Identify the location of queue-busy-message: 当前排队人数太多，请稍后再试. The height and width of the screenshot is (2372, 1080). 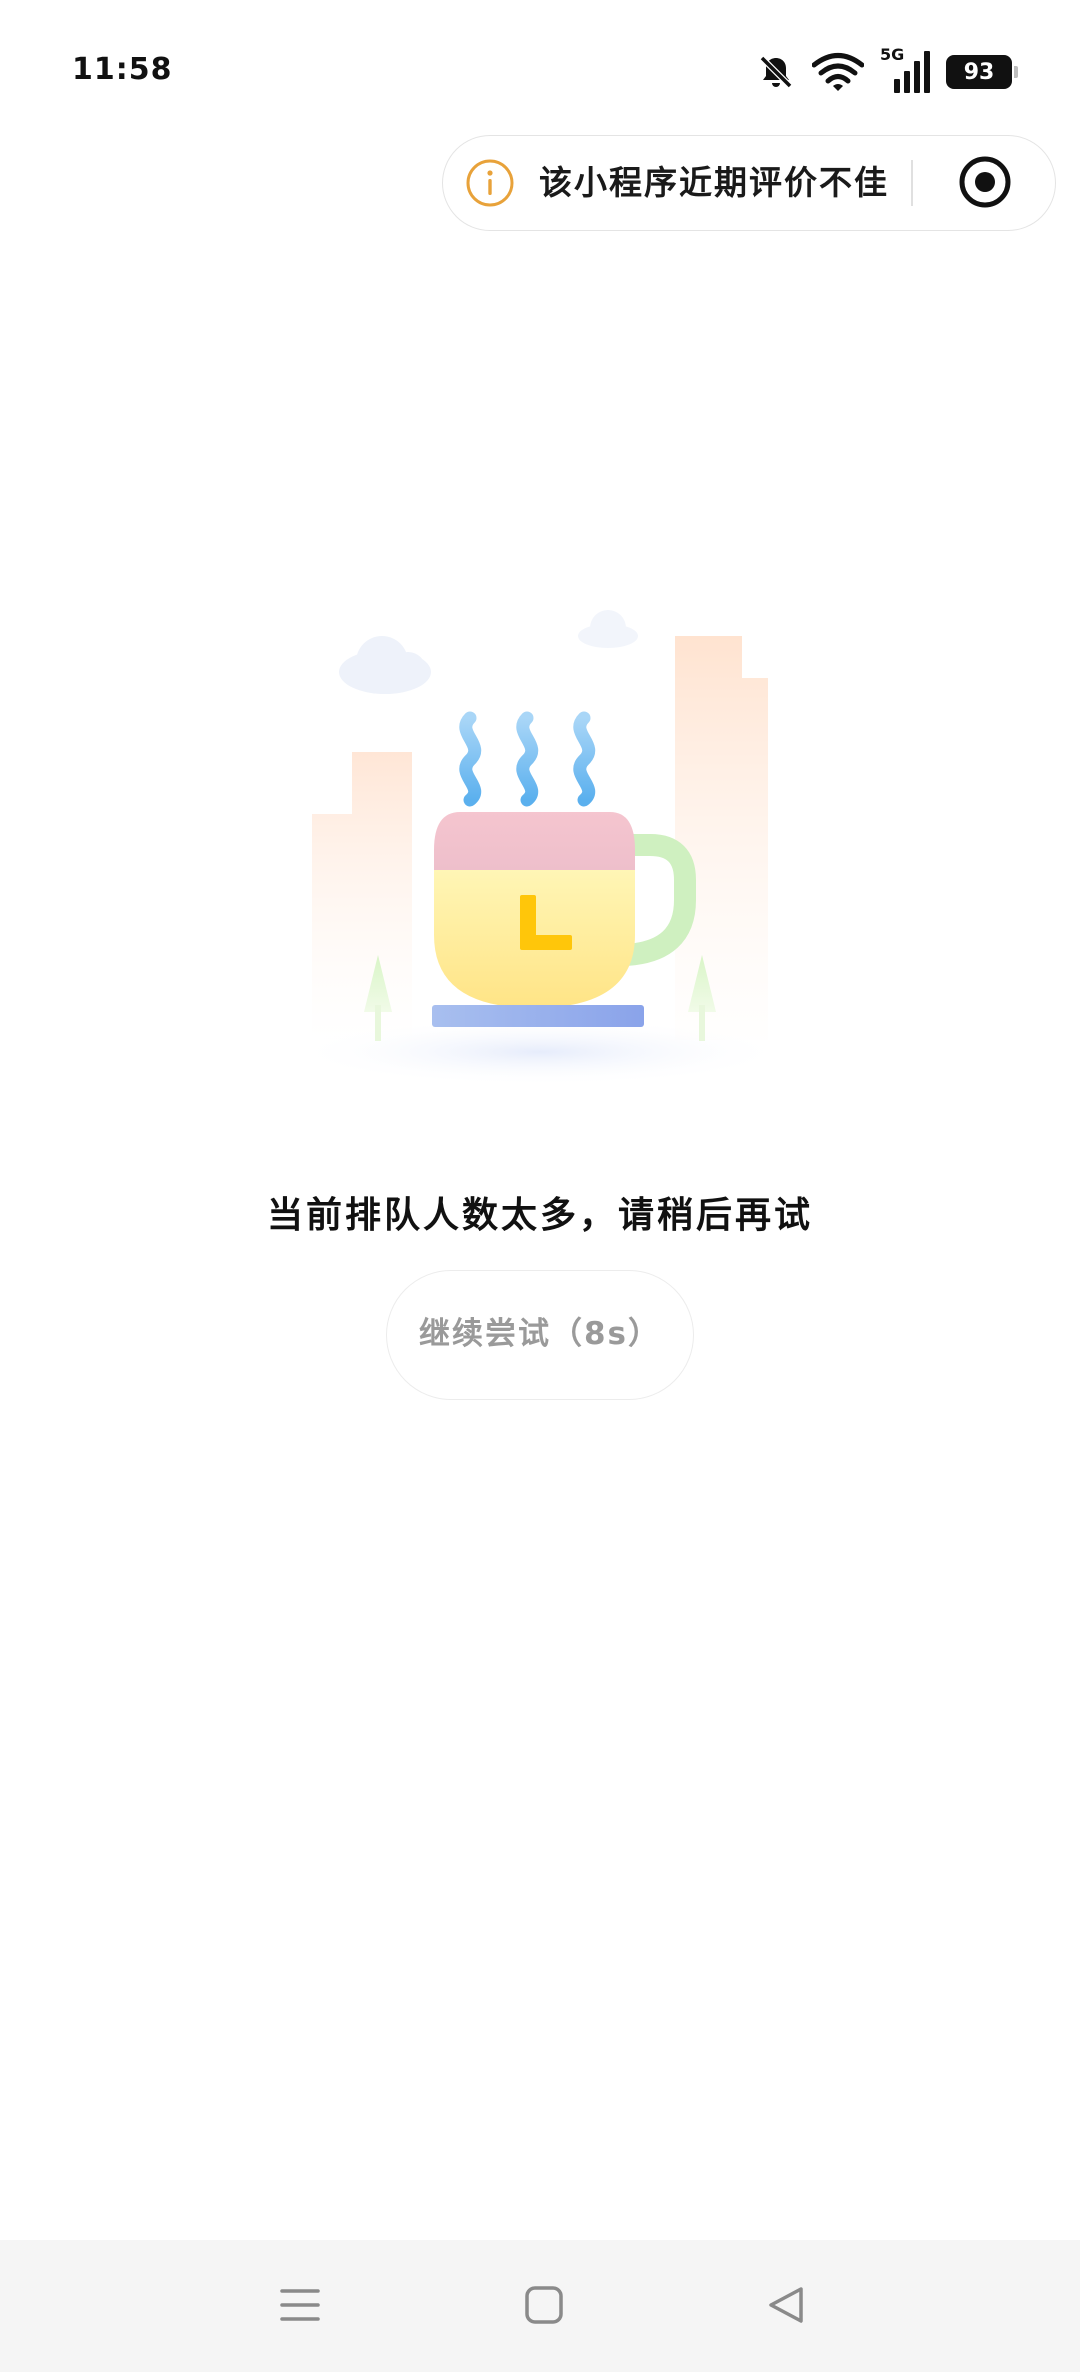
(539, 1215).